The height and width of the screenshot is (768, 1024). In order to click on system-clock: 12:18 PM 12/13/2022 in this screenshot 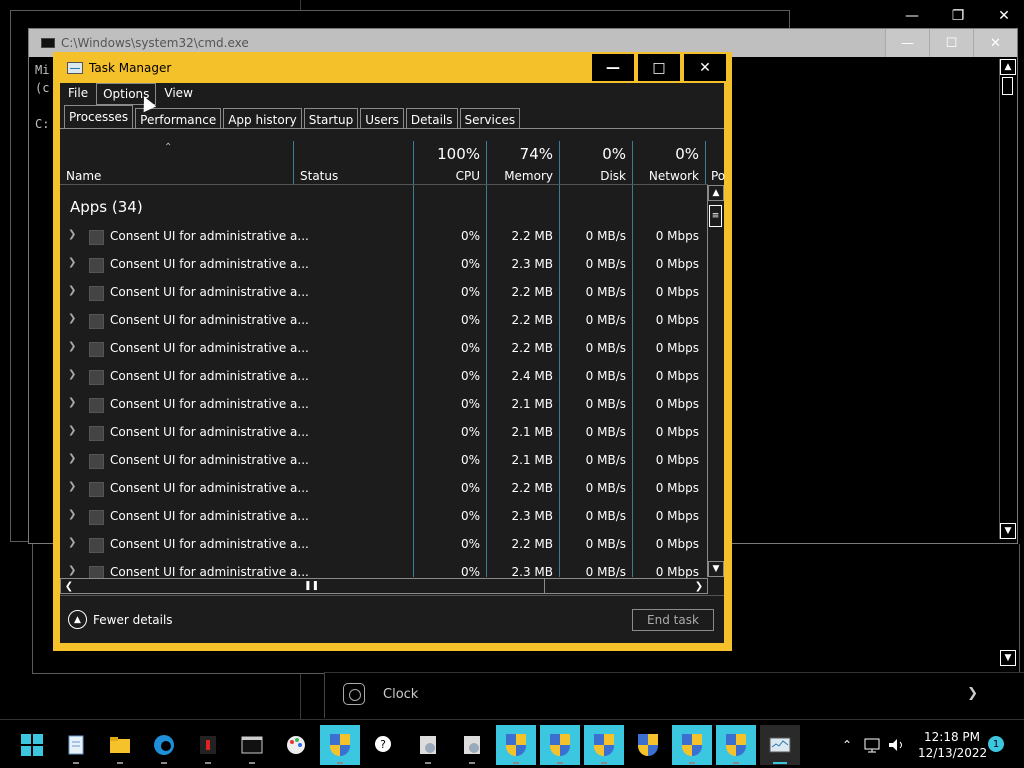, I will do `click(952, 745)`.